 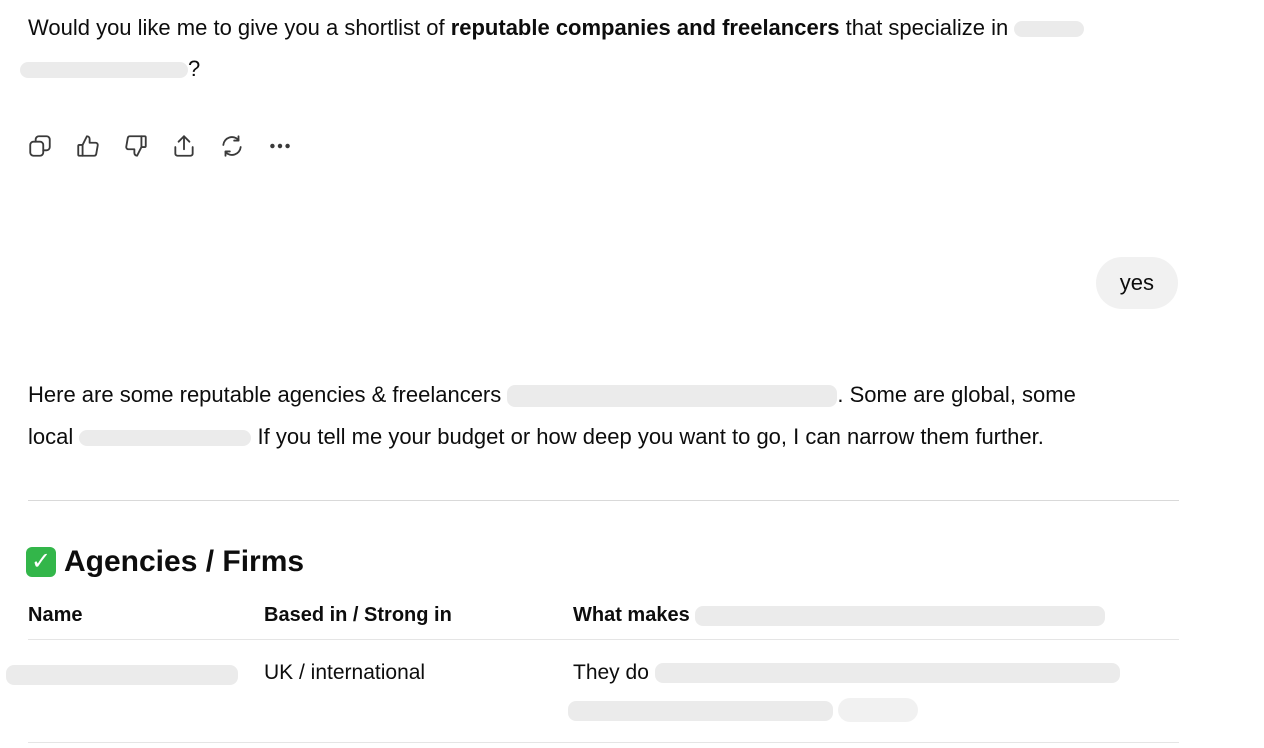 I want to click on thumbs-up-icon, so click(x=88, y=146).